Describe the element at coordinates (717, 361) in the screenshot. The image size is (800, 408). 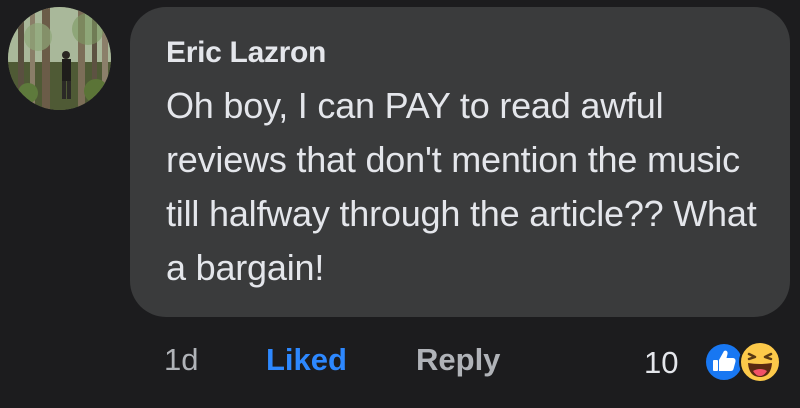
I see `reactions-summary: 10` at that location.